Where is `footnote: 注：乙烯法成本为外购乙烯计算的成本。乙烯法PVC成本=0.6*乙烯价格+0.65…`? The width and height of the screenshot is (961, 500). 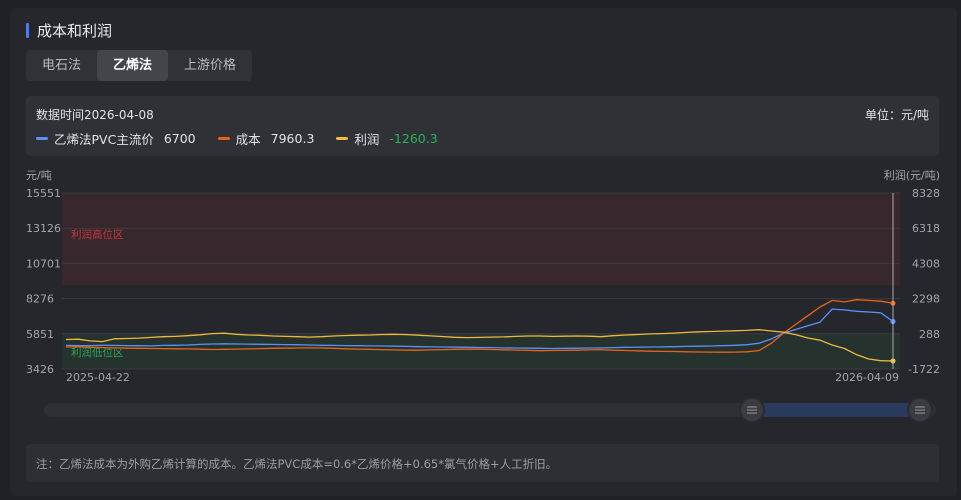
footnote: 注：乙烯法成本为外购乙烯计算的成本。乙烯法PVC成本=0.6*乙烯价格+0.65… is located at coordinates (482, 463).